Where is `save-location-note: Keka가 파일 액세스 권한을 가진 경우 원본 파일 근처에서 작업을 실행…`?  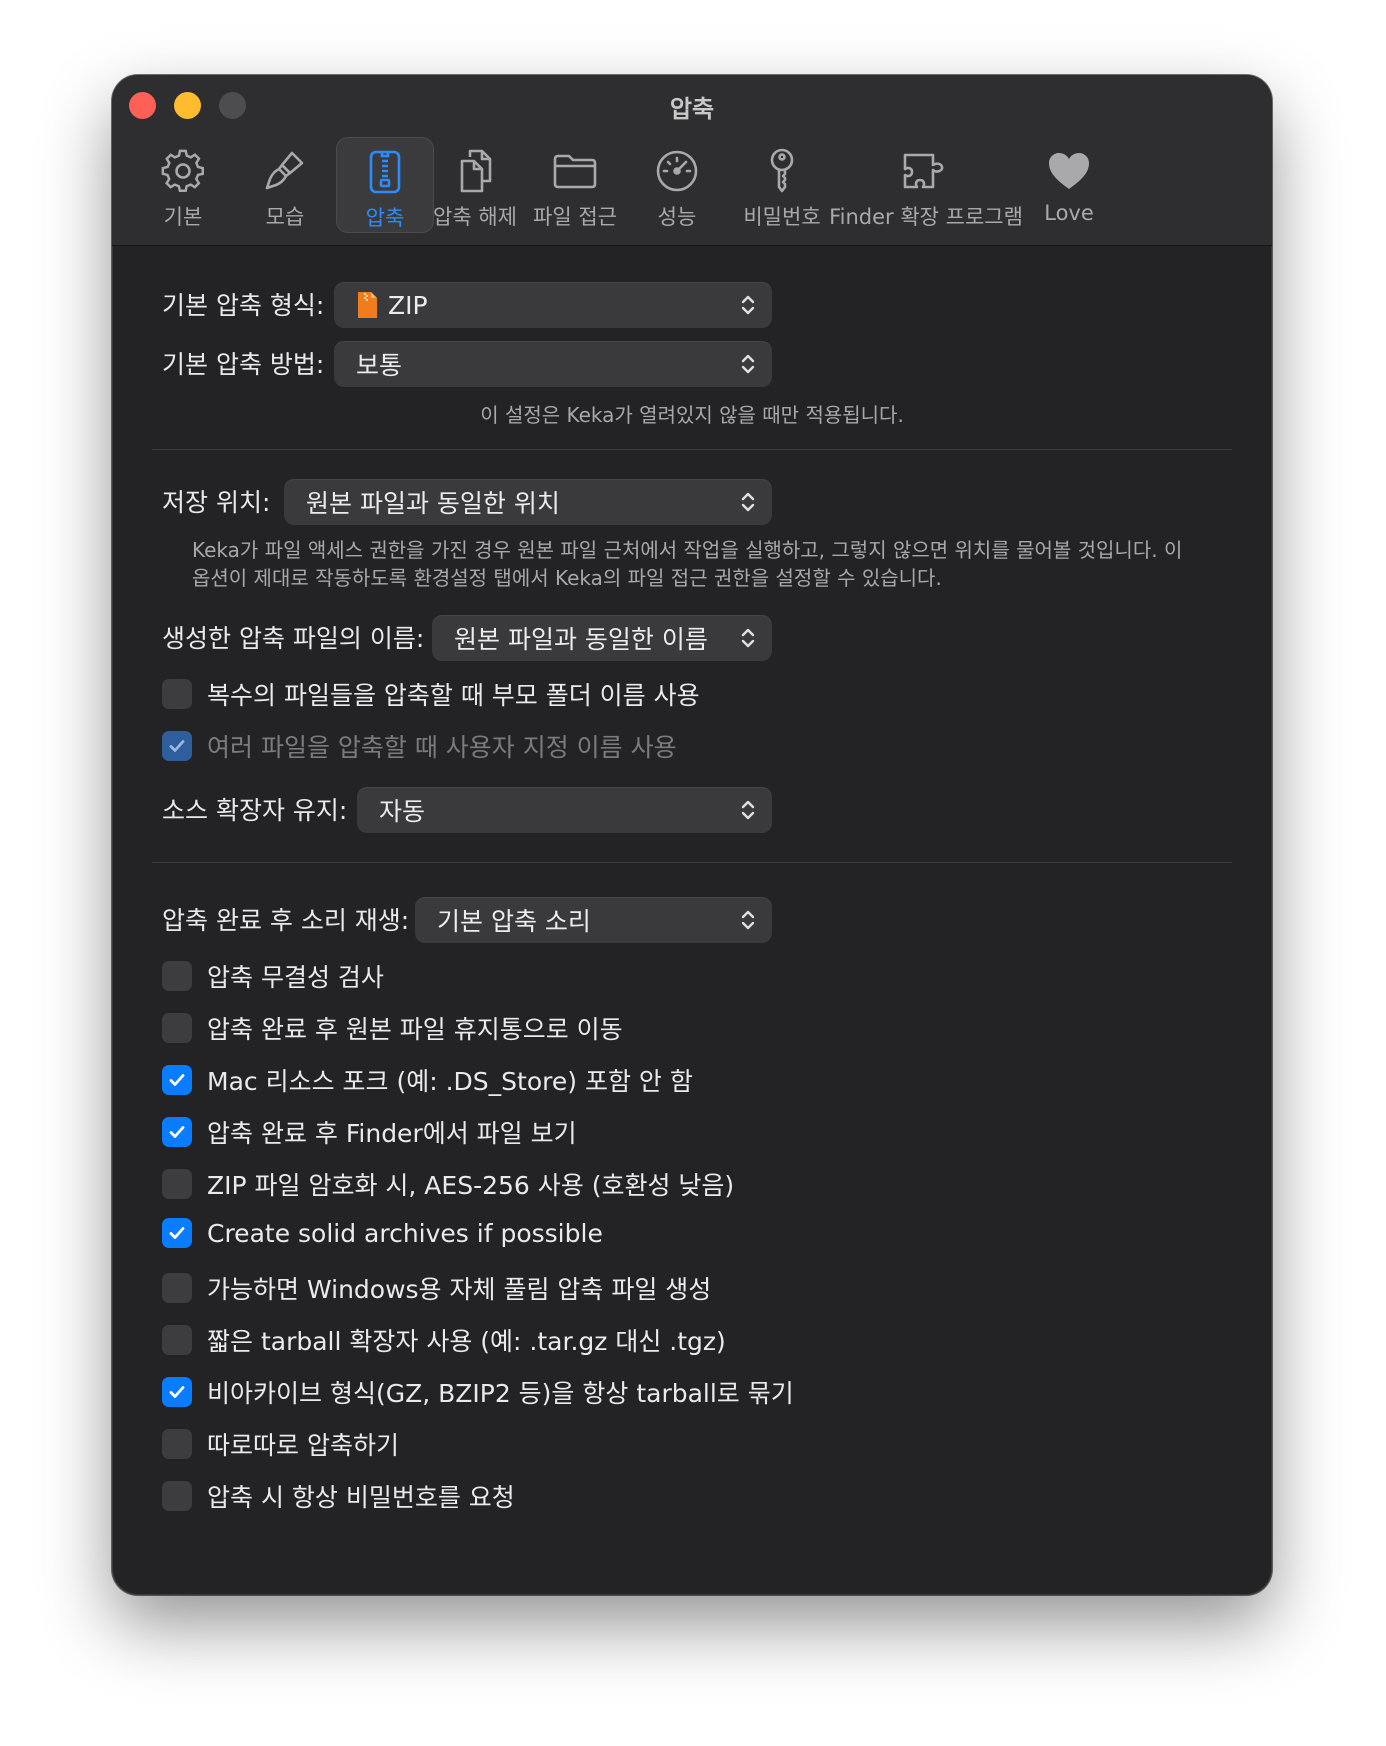 save-location-note: Keka가 파일 액세스 권한을 가진 경우 원본 파일 근처에서 작업을 실행… is located at coordinates (712, 564).